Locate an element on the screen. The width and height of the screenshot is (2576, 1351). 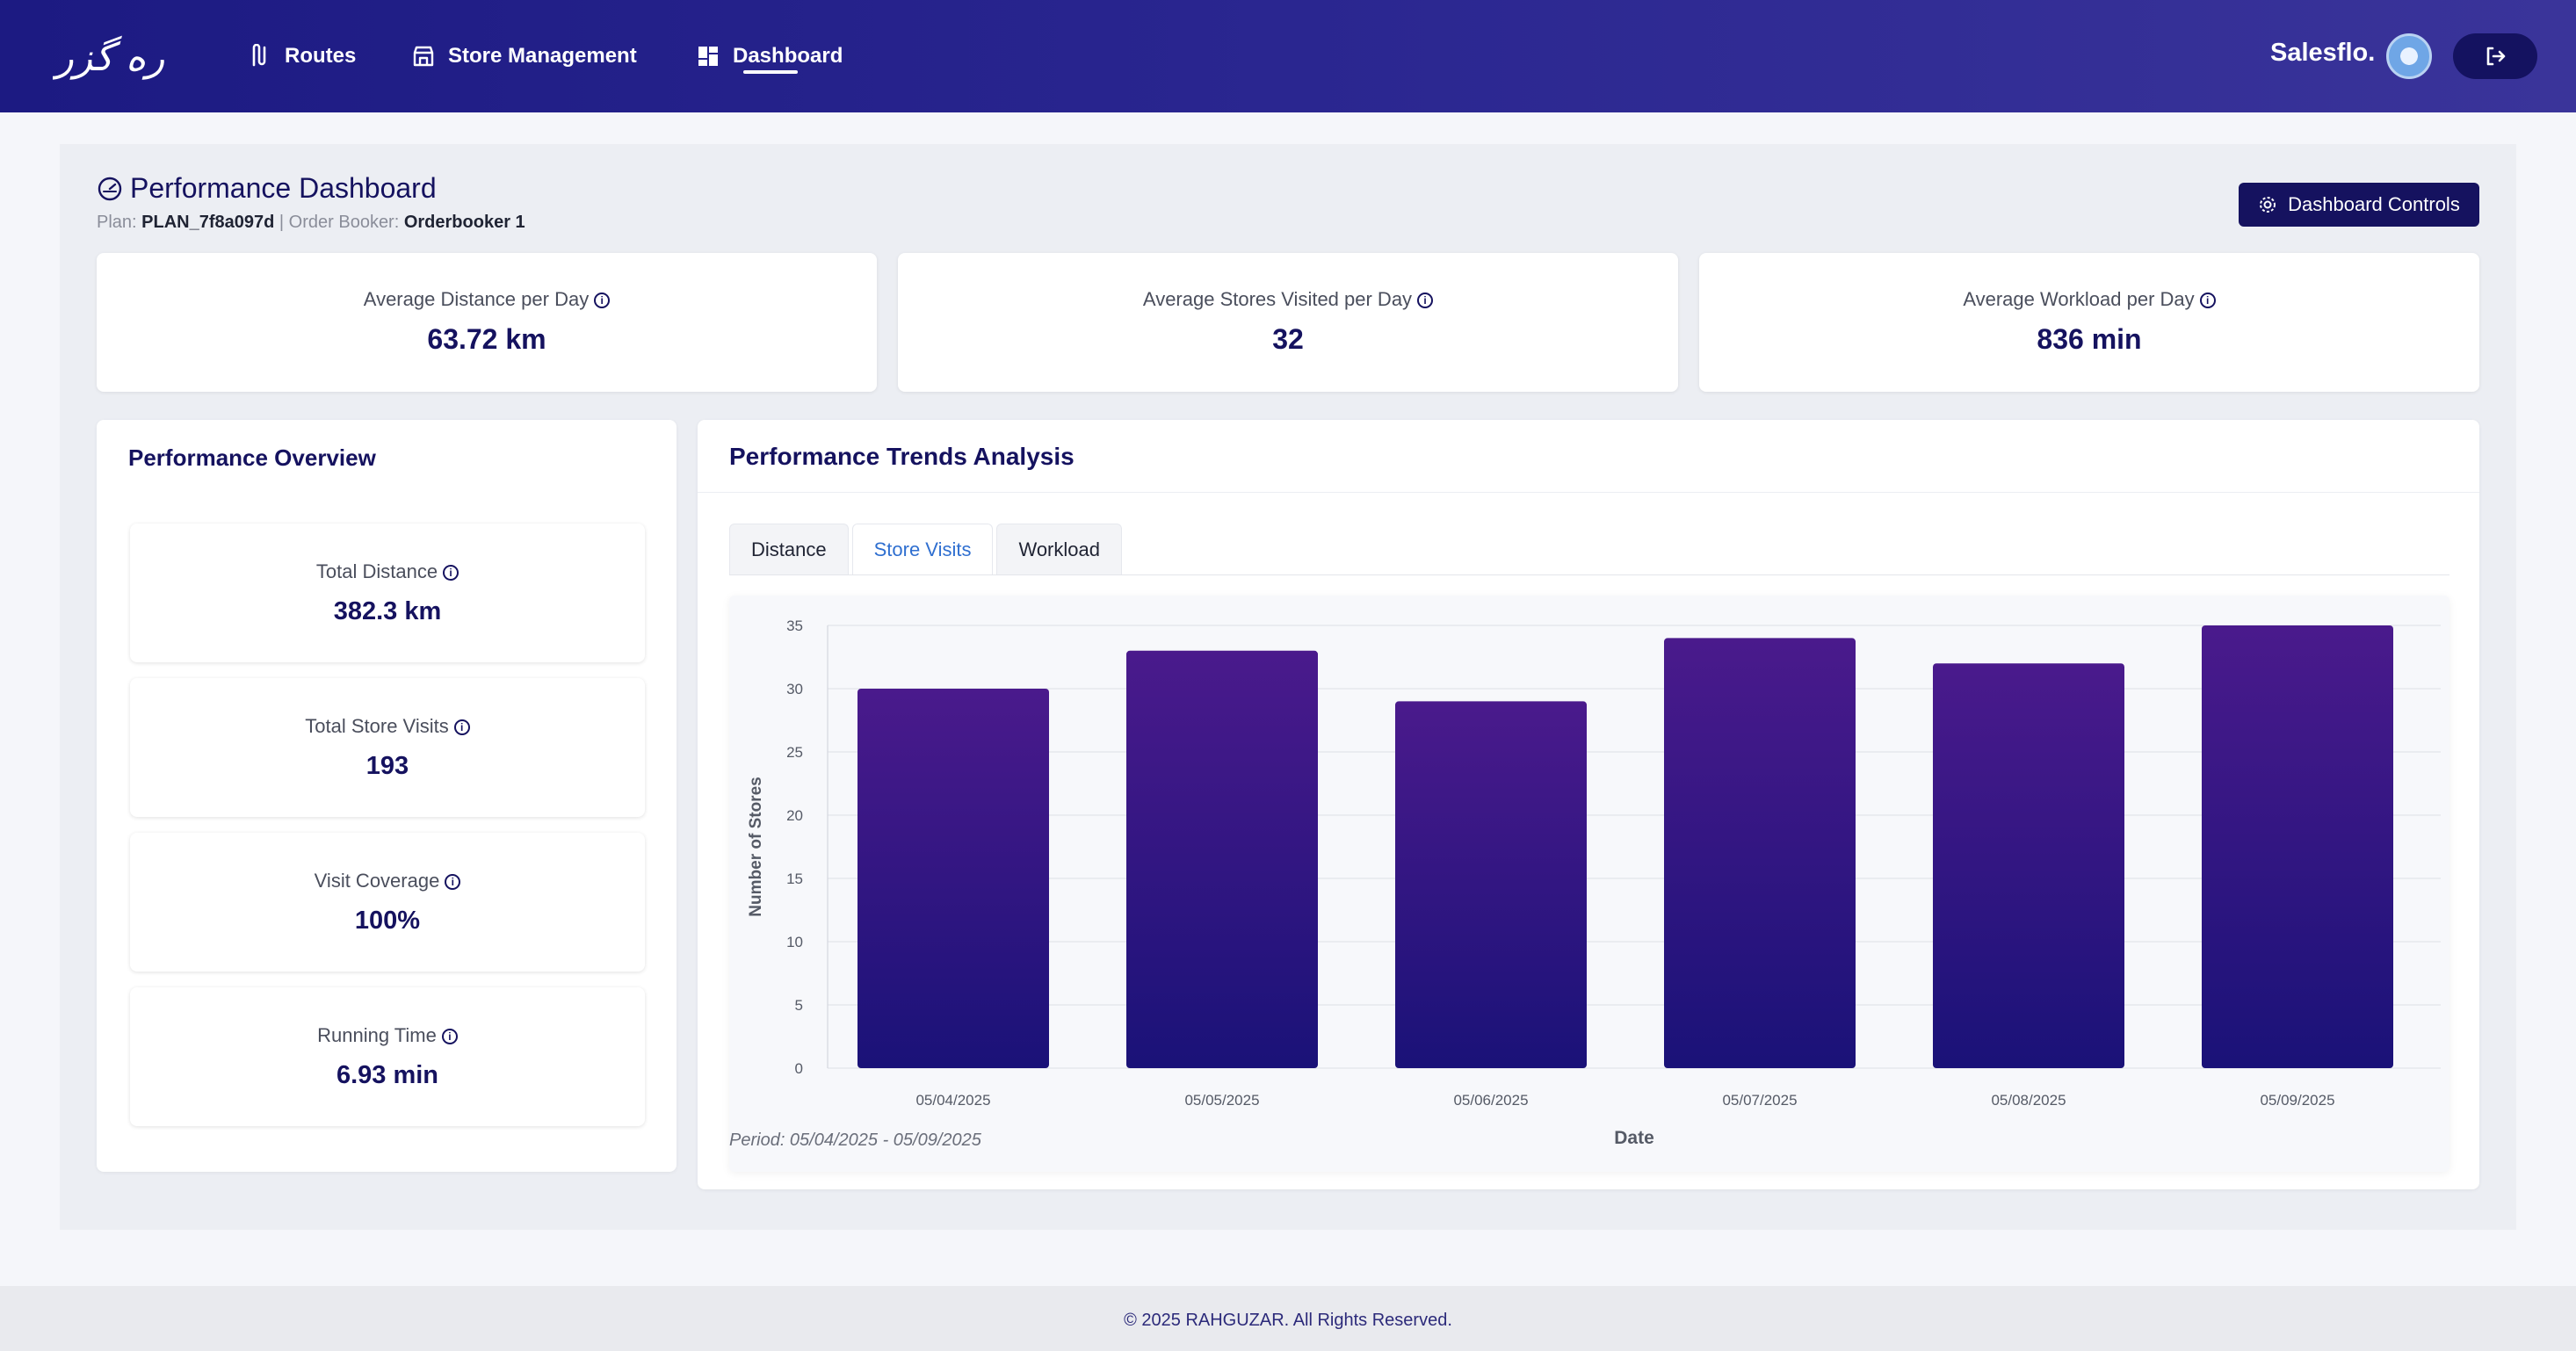
gauge-icon is located at coordinates (110, 188).